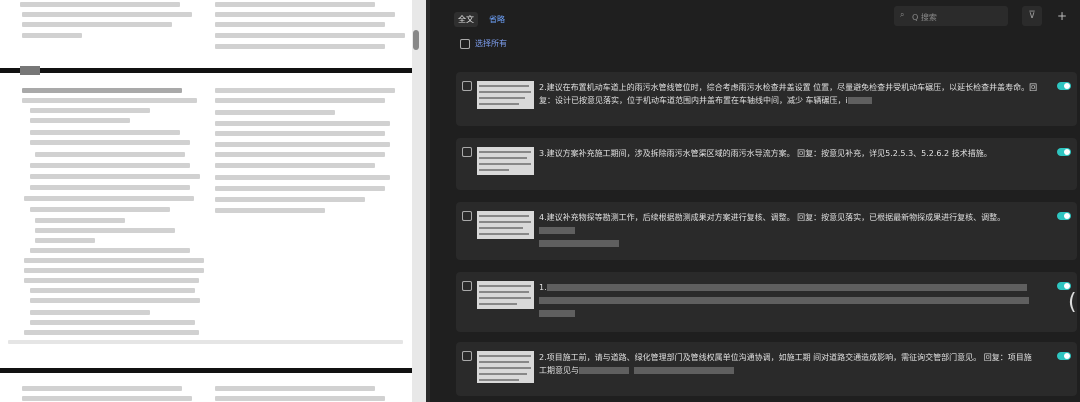  I want to click on comment-text: 1., so click(789, 300).